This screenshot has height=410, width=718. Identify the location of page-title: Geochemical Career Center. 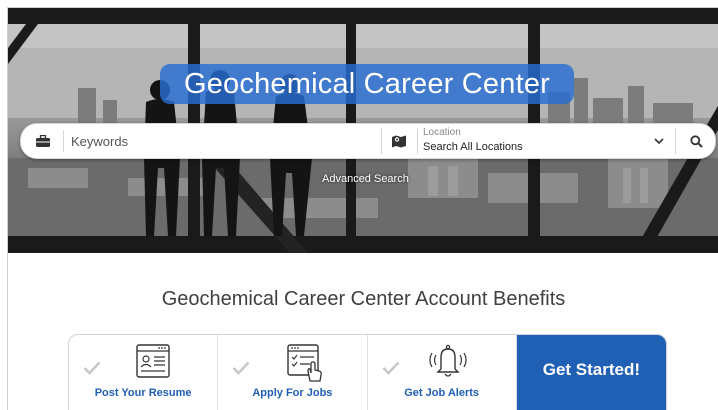
(367, 84).